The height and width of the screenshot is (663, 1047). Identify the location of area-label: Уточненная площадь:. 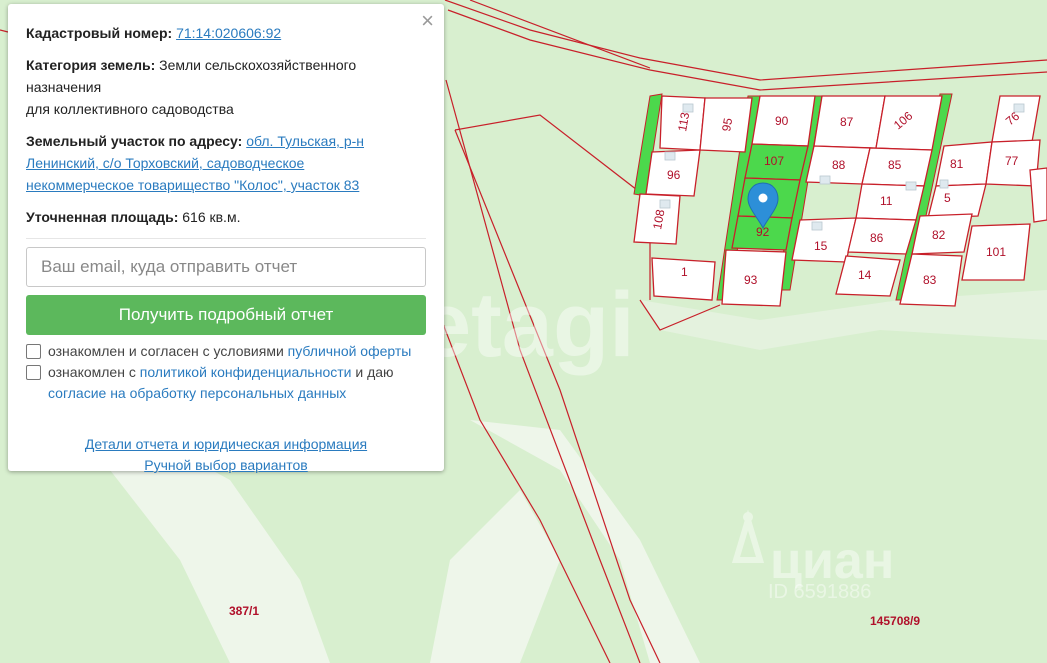
(102, 217).